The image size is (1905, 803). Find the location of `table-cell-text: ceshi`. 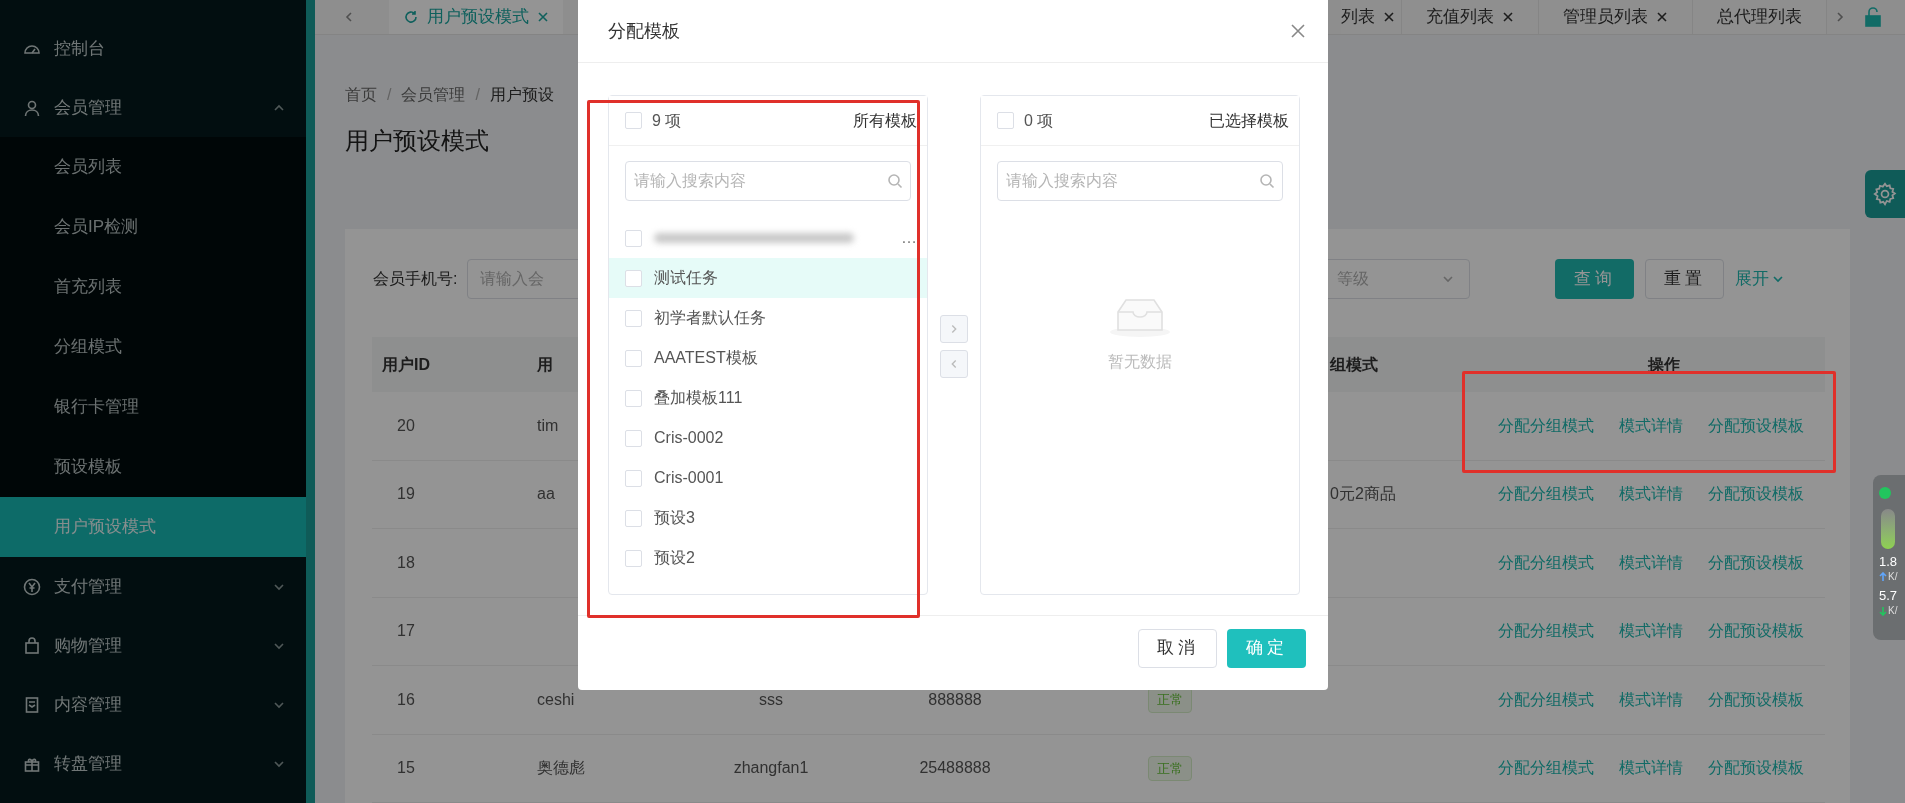

table-cell-text: ceshi is located at coordinates (556, 699).